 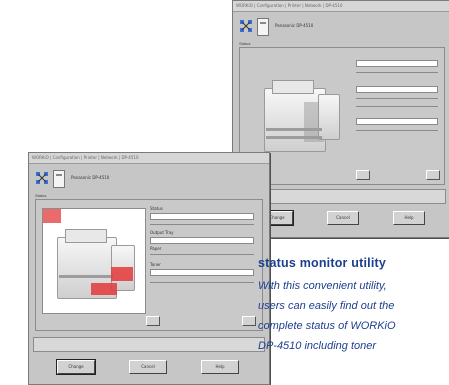 I want to click on info-panel, so click(x=397, y=115).